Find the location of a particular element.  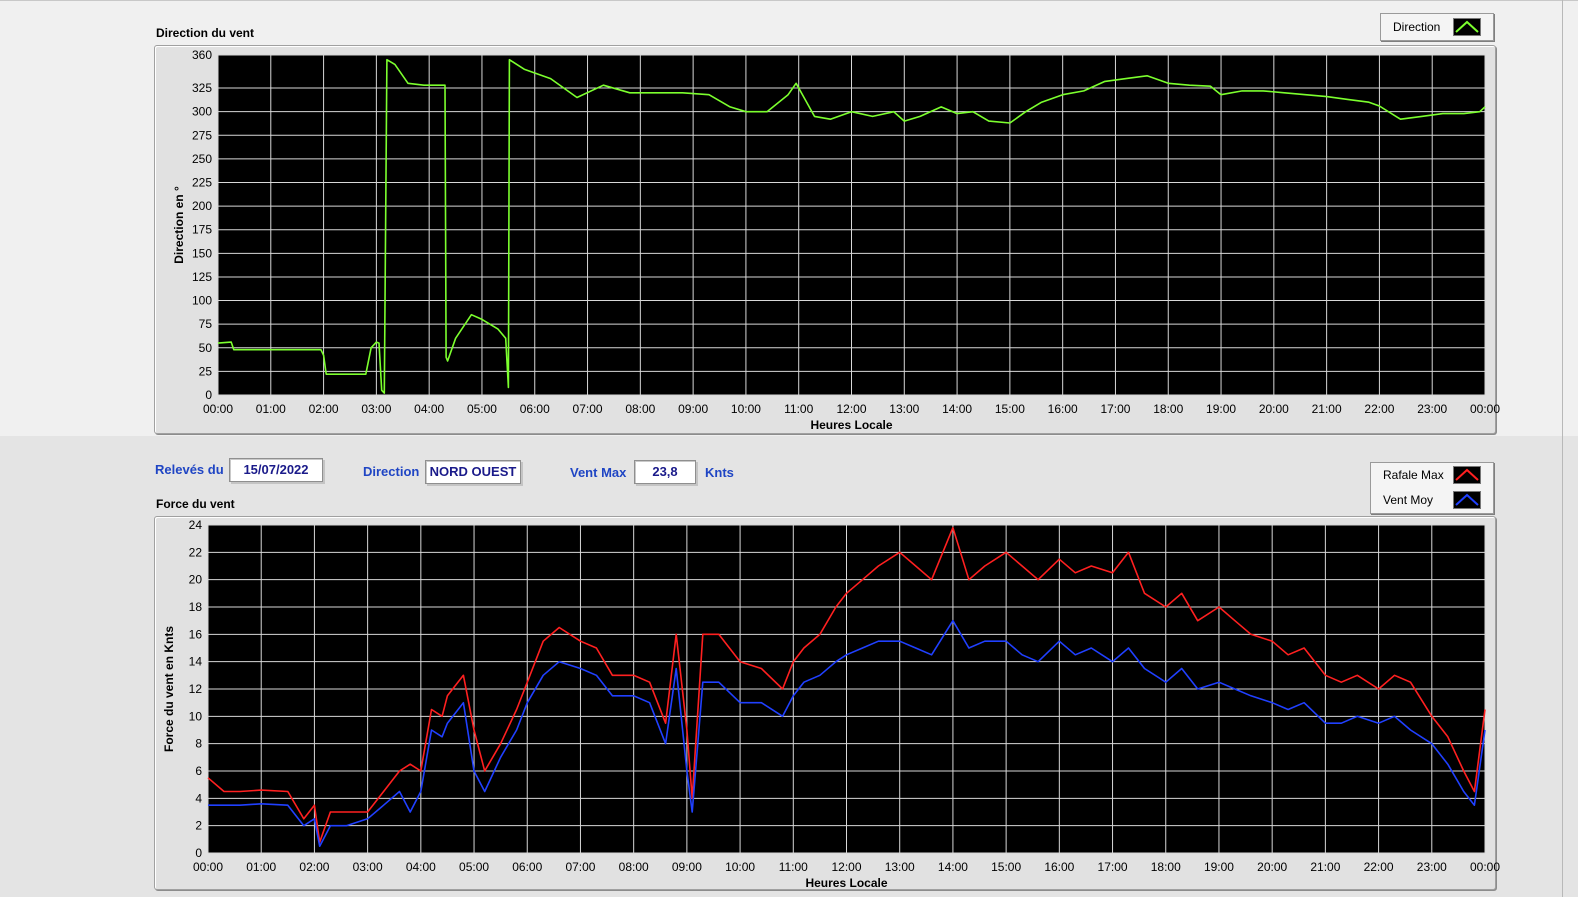

direction-chart-title: Direction du vent is located at coordinates (205, 33).